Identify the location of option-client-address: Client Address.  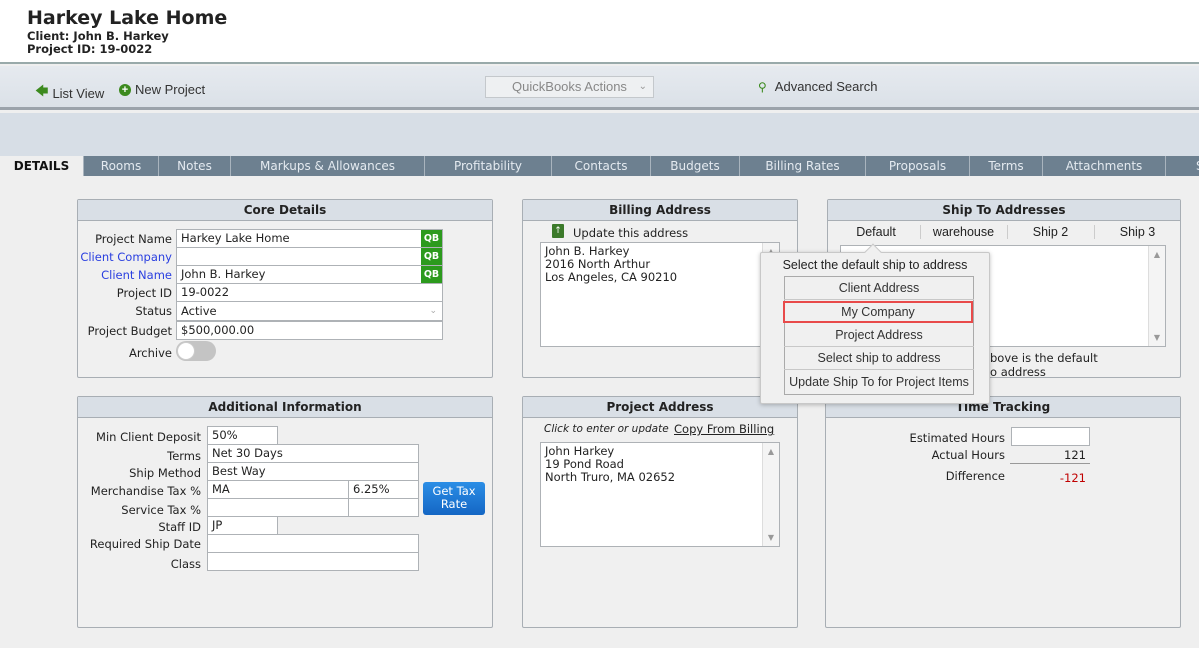
(879, 288).